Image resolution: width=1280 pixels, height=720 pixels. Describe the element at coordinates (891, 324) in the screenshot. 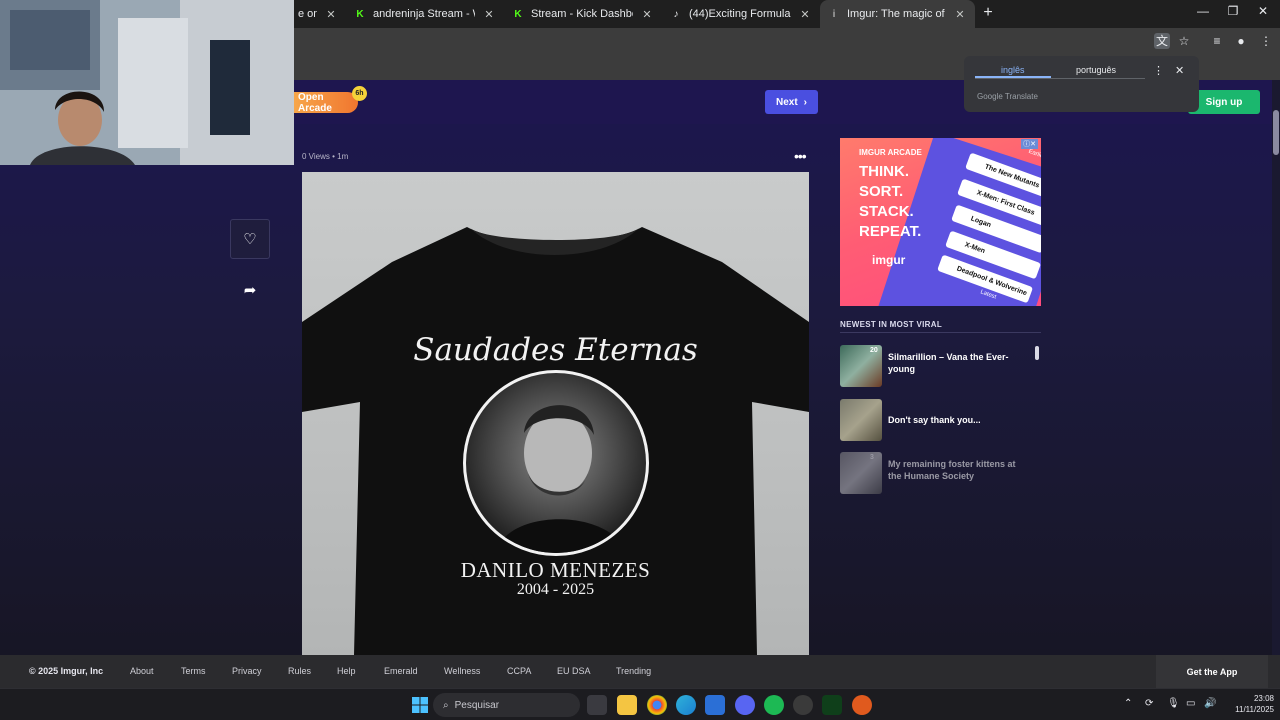

I see `most-viral-heading: NEWEST IN MOST VIRAL` at that location.